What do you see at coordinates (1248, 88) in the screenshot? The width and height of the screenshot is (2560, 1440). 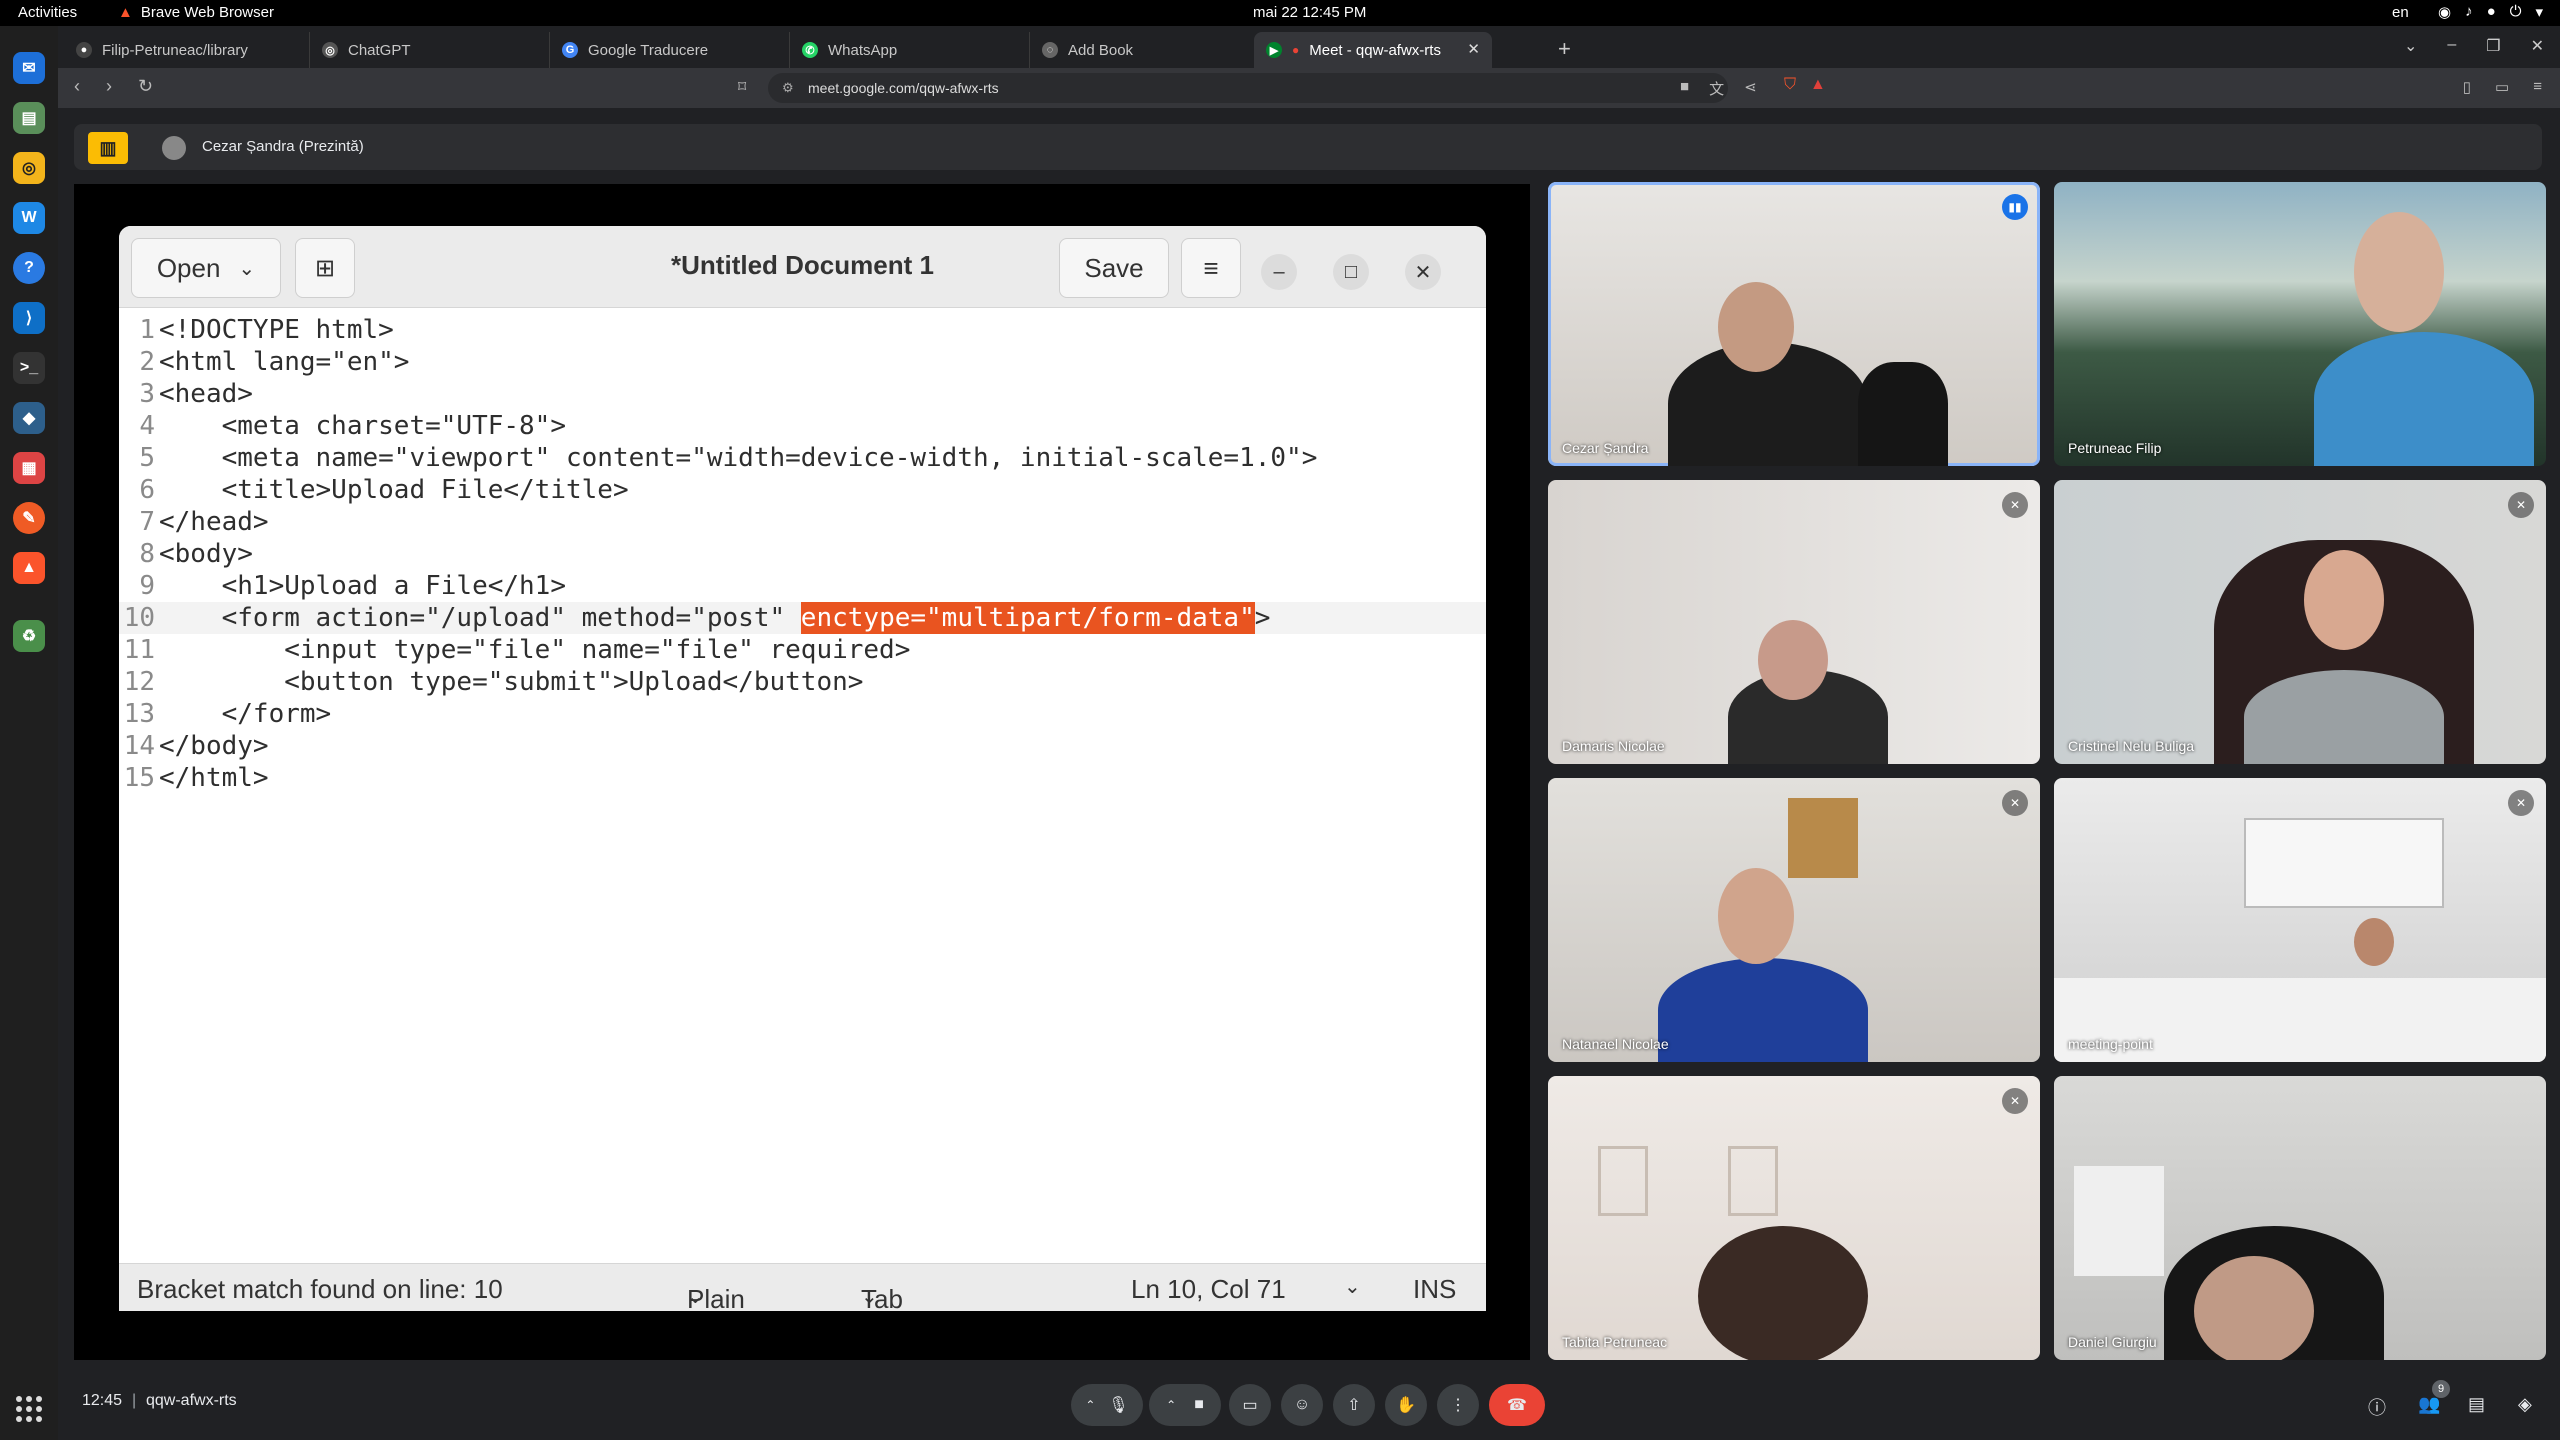 I see `url-field: ⚙ meet.google.com/qqw-afwx-rts` at bounding box center [1248, 88].